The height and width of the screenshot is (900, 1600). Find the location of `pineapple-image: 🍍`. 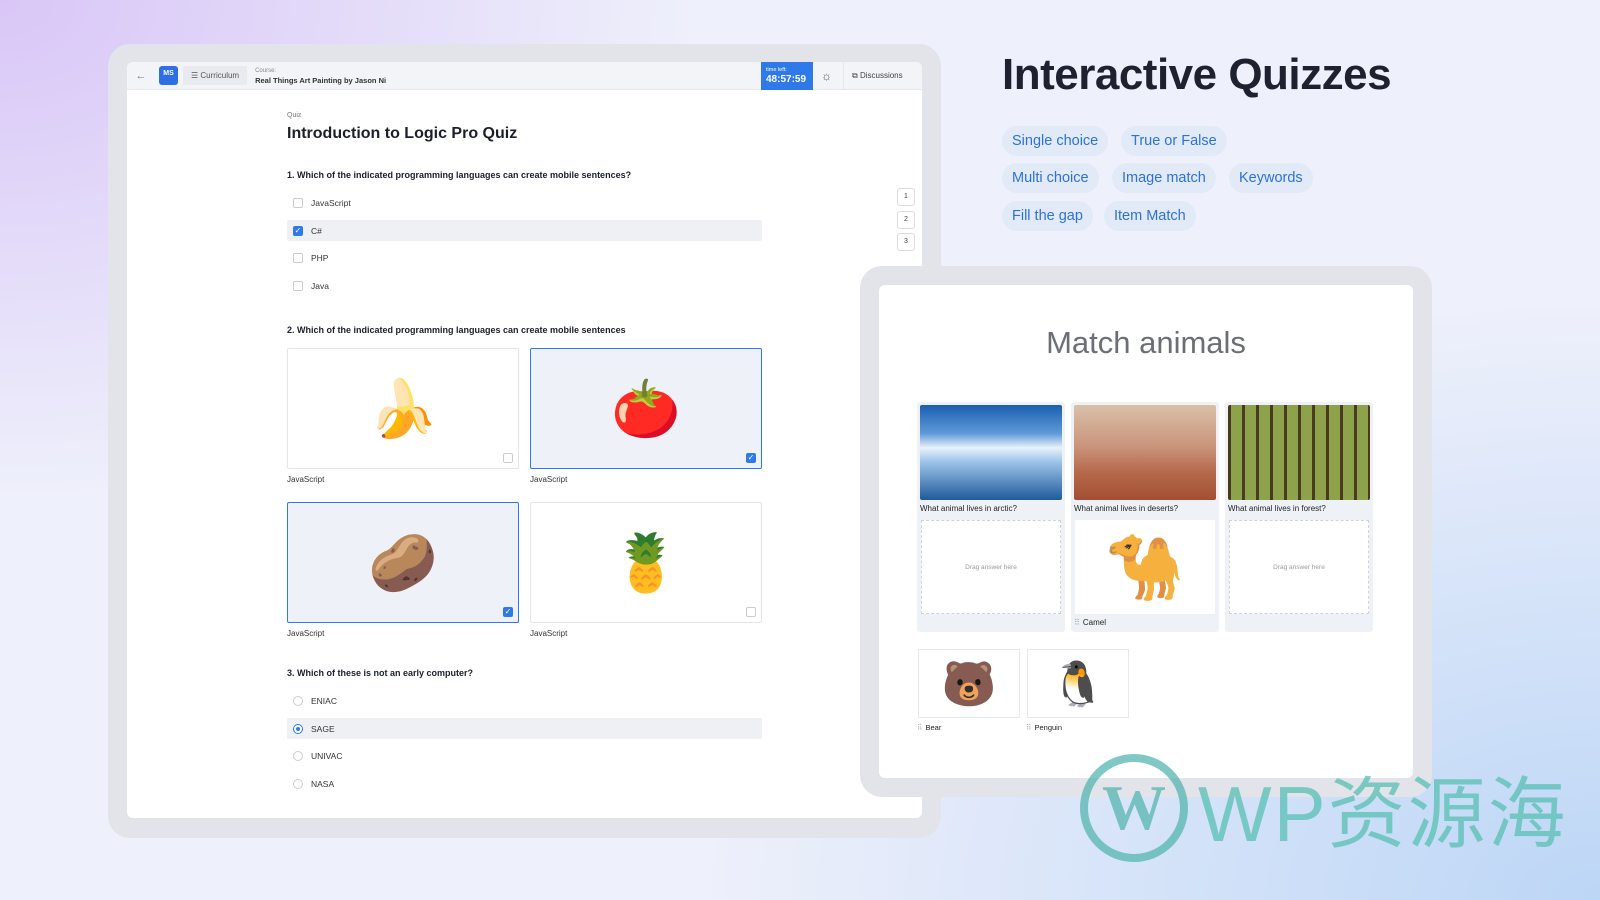

pineapple-image: 🍍 is located at coordinates (646, 562).